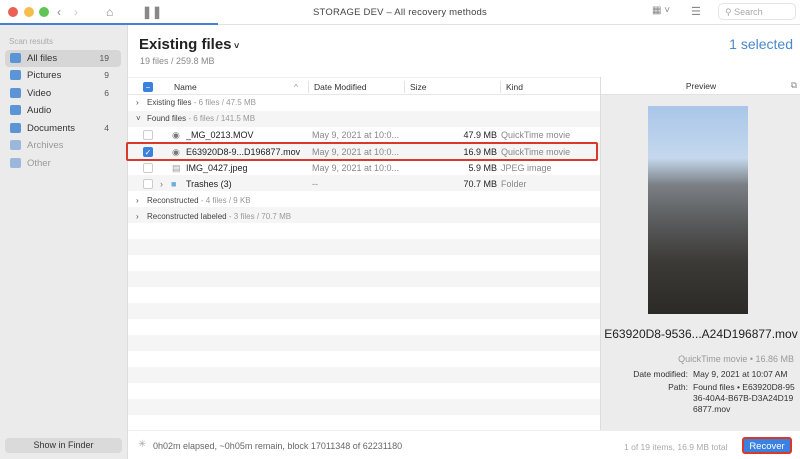 The width and height of the screenshot is (800, 459). I want to click on group-found-files: ˅ Found files - 6 files / 141.5 MB, so click(364, 119).